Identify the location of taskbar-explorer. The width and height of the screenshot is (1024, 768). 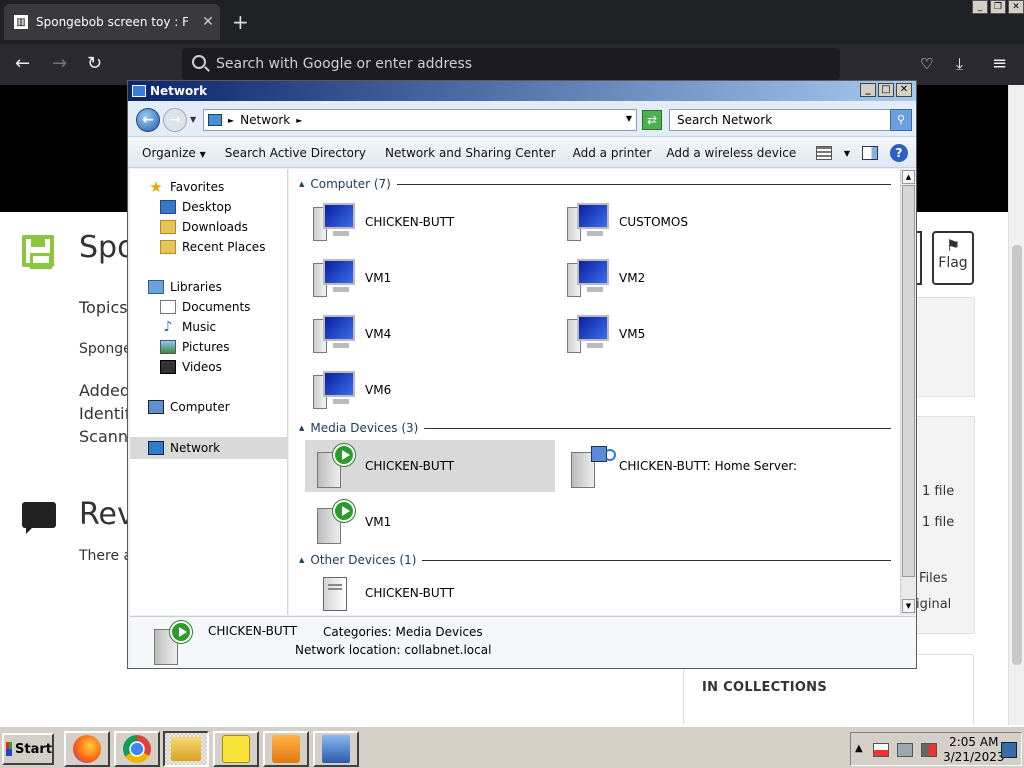
(186, 749).